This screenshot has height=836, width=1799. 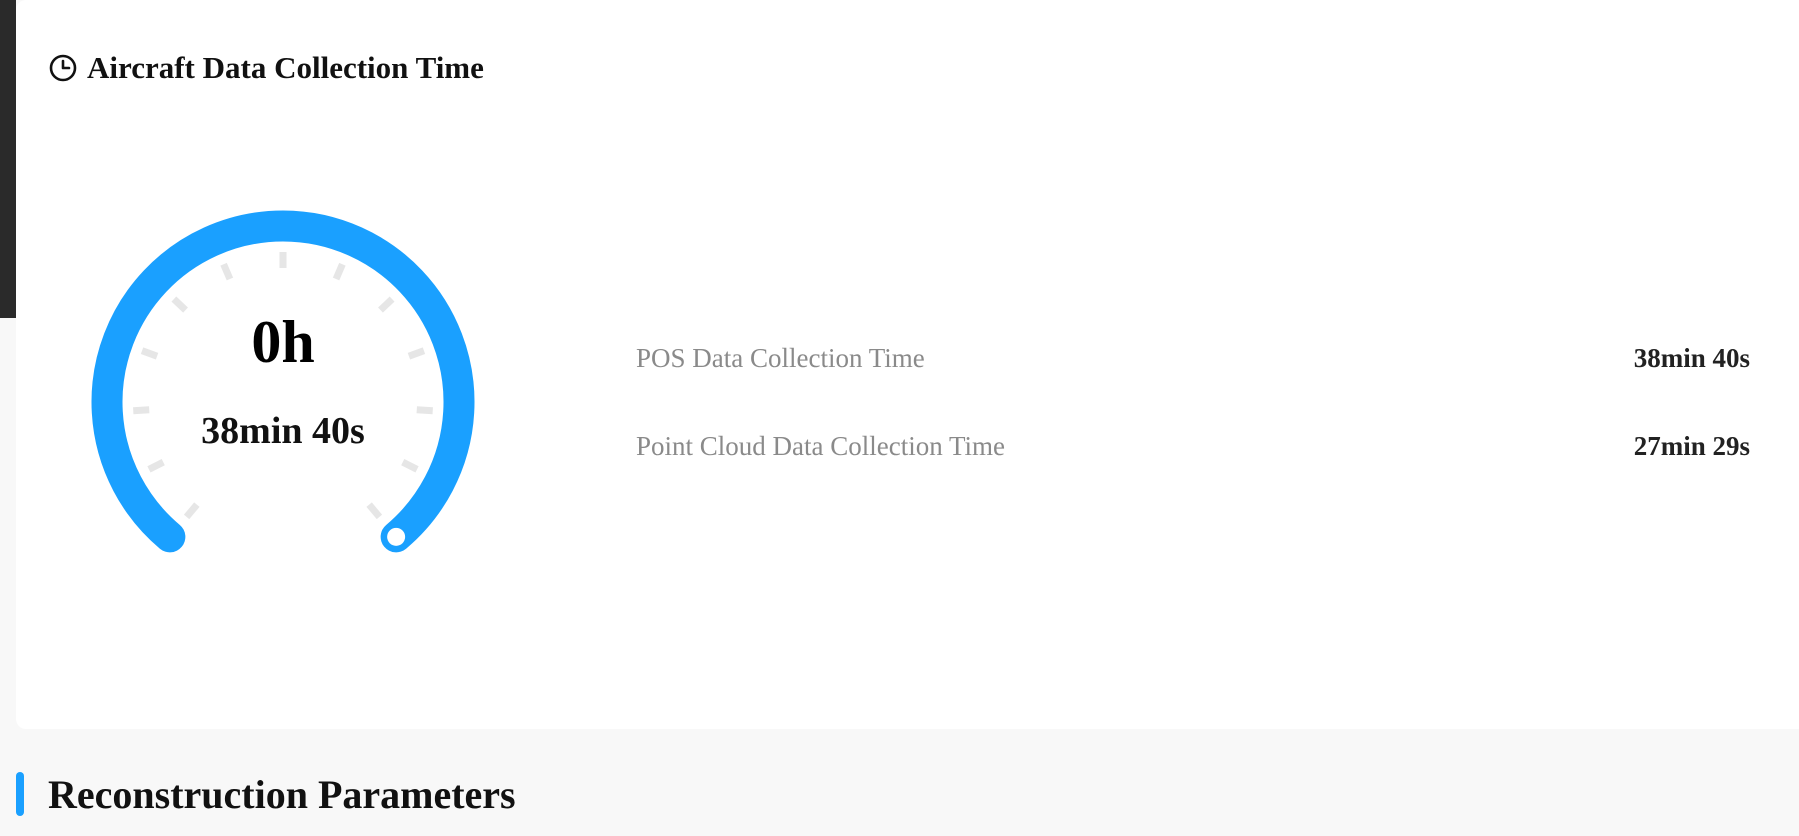 I want to click on gauge-hours-value: 0h, so click(x=283, y=342).